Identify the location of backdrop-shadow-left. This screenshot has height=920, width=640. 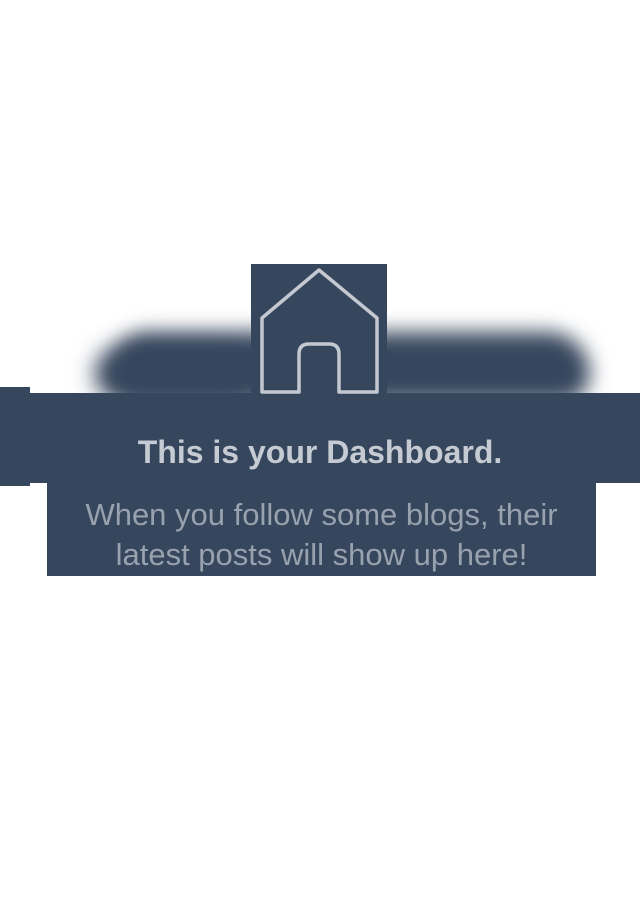
(175, 374).